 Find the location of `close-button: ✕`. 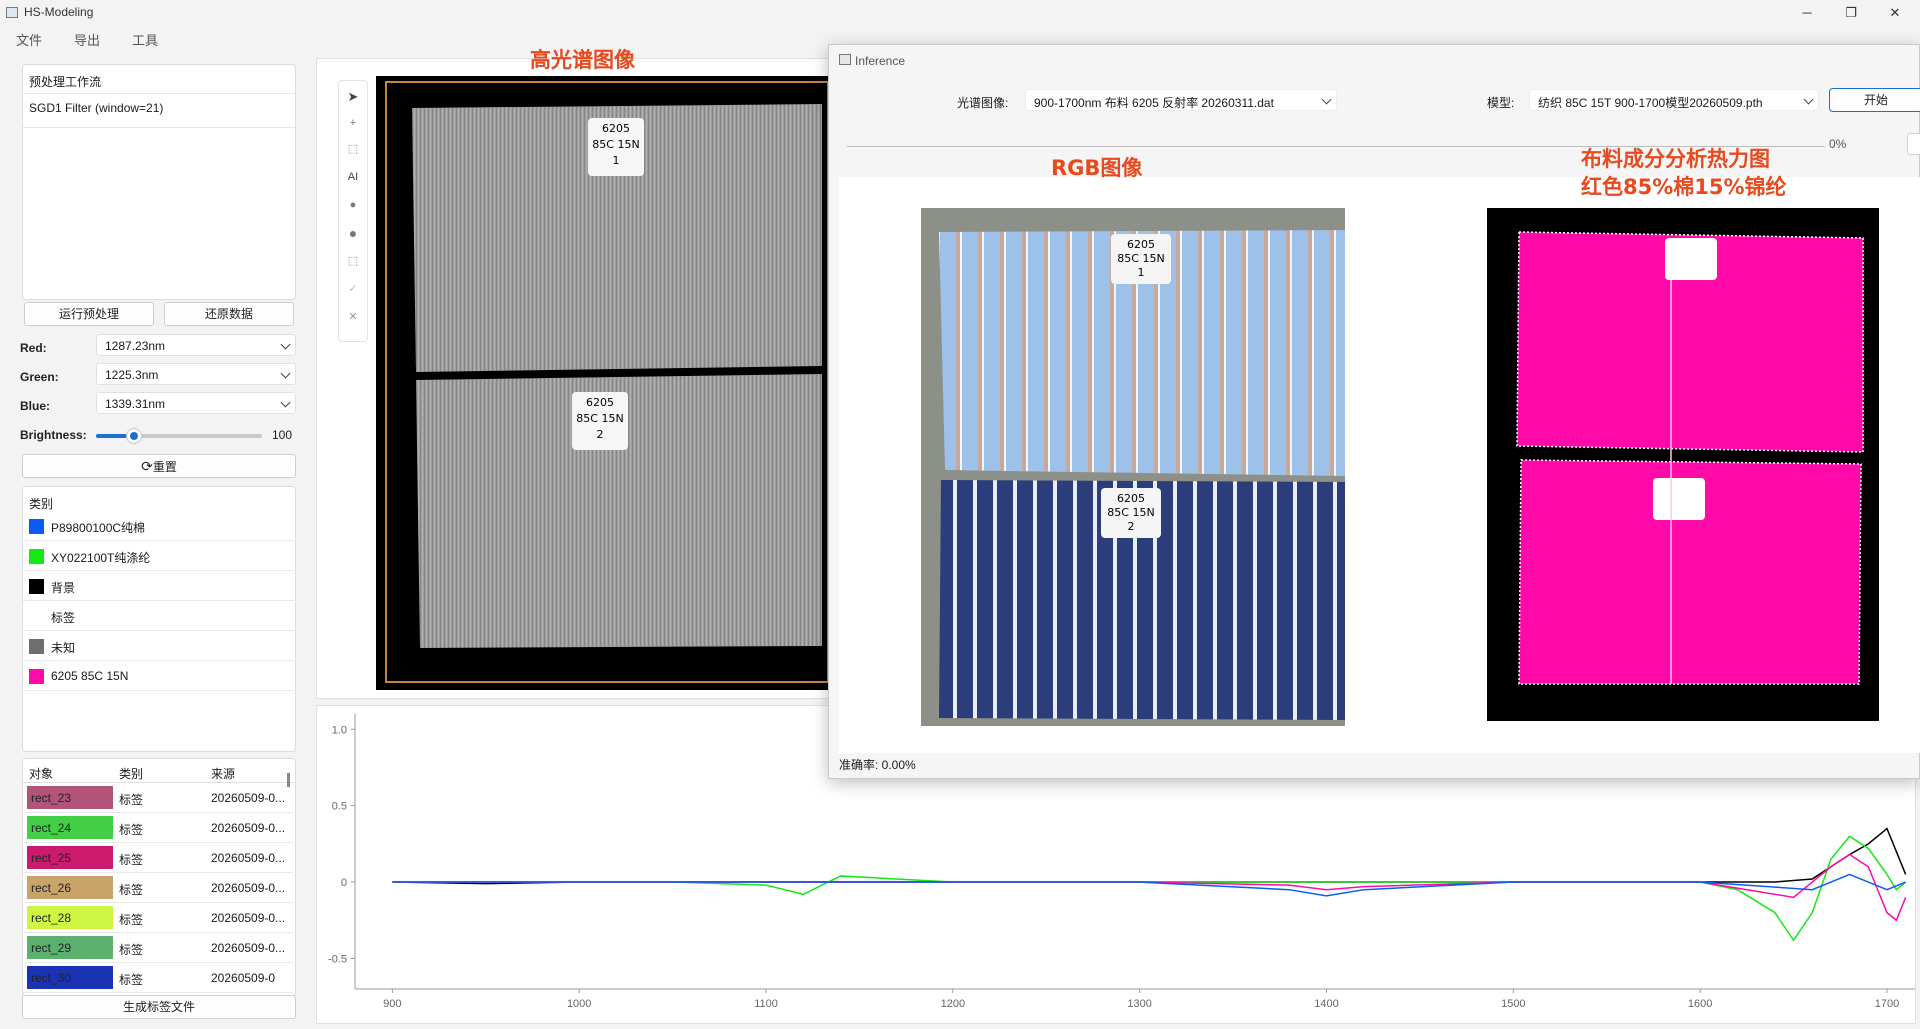

close-button: ✕ is located at coordinates (1895, 13).